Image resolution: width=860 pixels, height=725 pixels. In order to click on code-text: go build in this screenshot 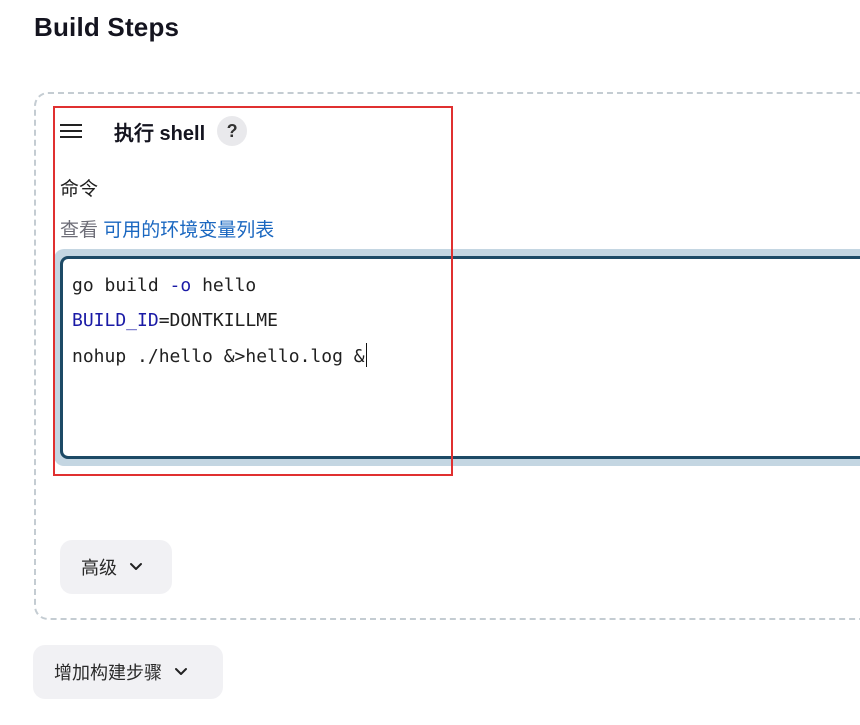, I will do `click(121, 285)`.